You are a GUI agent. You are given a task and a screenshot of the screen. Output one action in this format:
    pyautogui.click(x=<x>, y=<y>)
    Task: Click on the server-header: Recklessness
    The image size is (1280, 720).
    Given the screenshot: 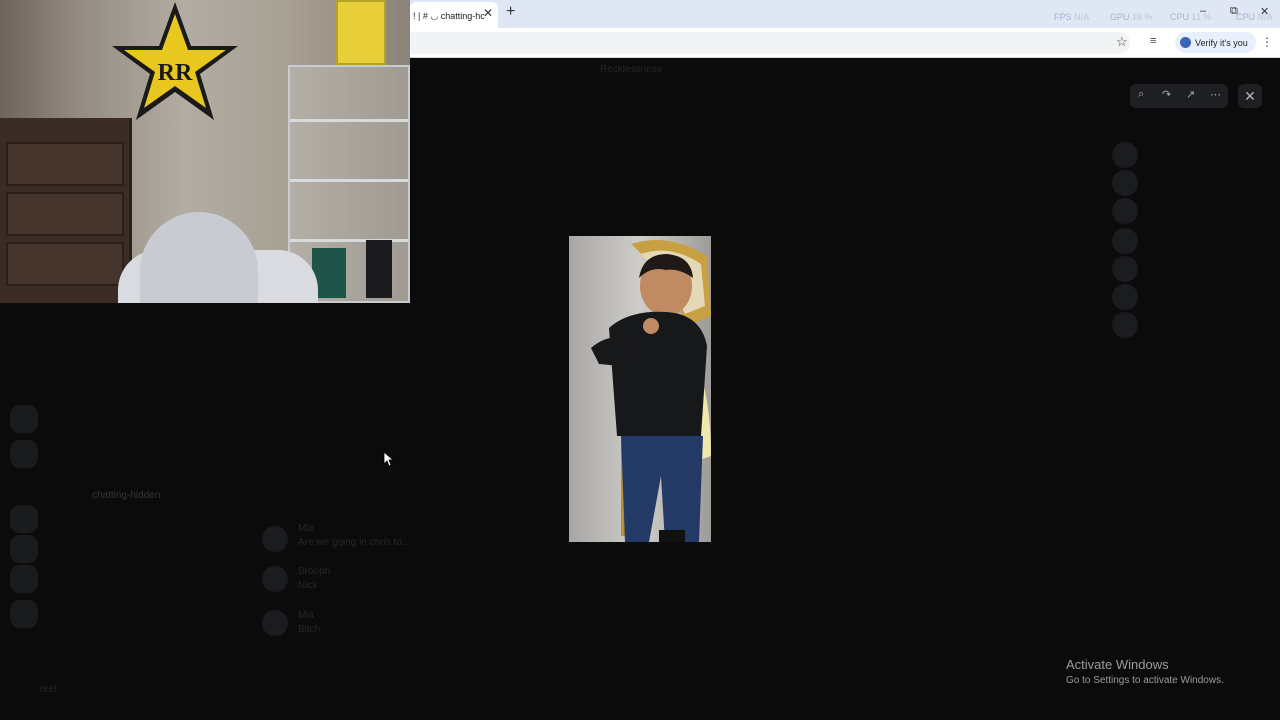 What is the action you would take?
    pyautogui.click(x=631, y=69)
    